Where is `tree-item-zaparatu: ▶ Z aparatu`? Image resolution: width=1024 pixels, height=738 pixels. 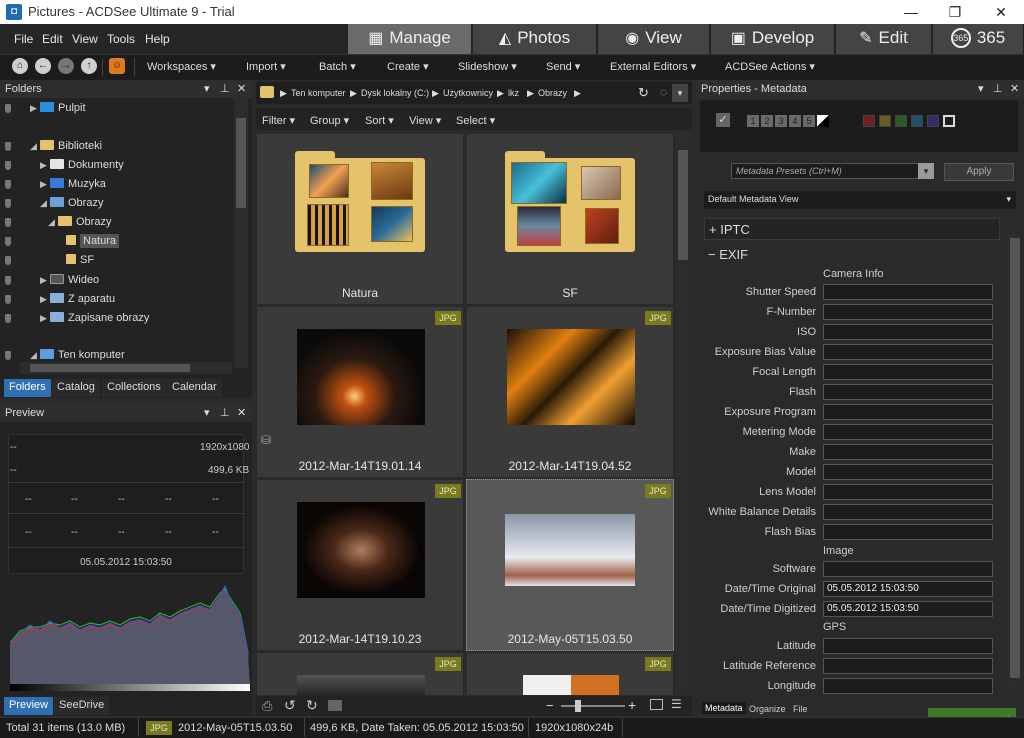
tree-item-zaparatu: ▶ Z aparatu is located at coordinates (77, 299).